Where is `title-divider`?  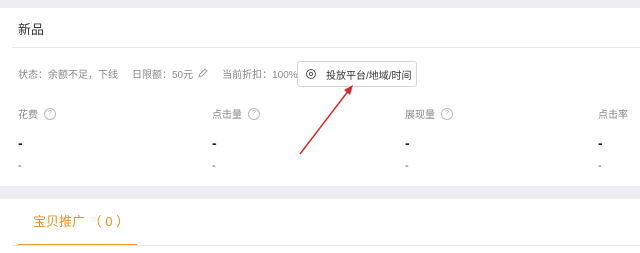 title-divider is located at coordinates (326, 47).